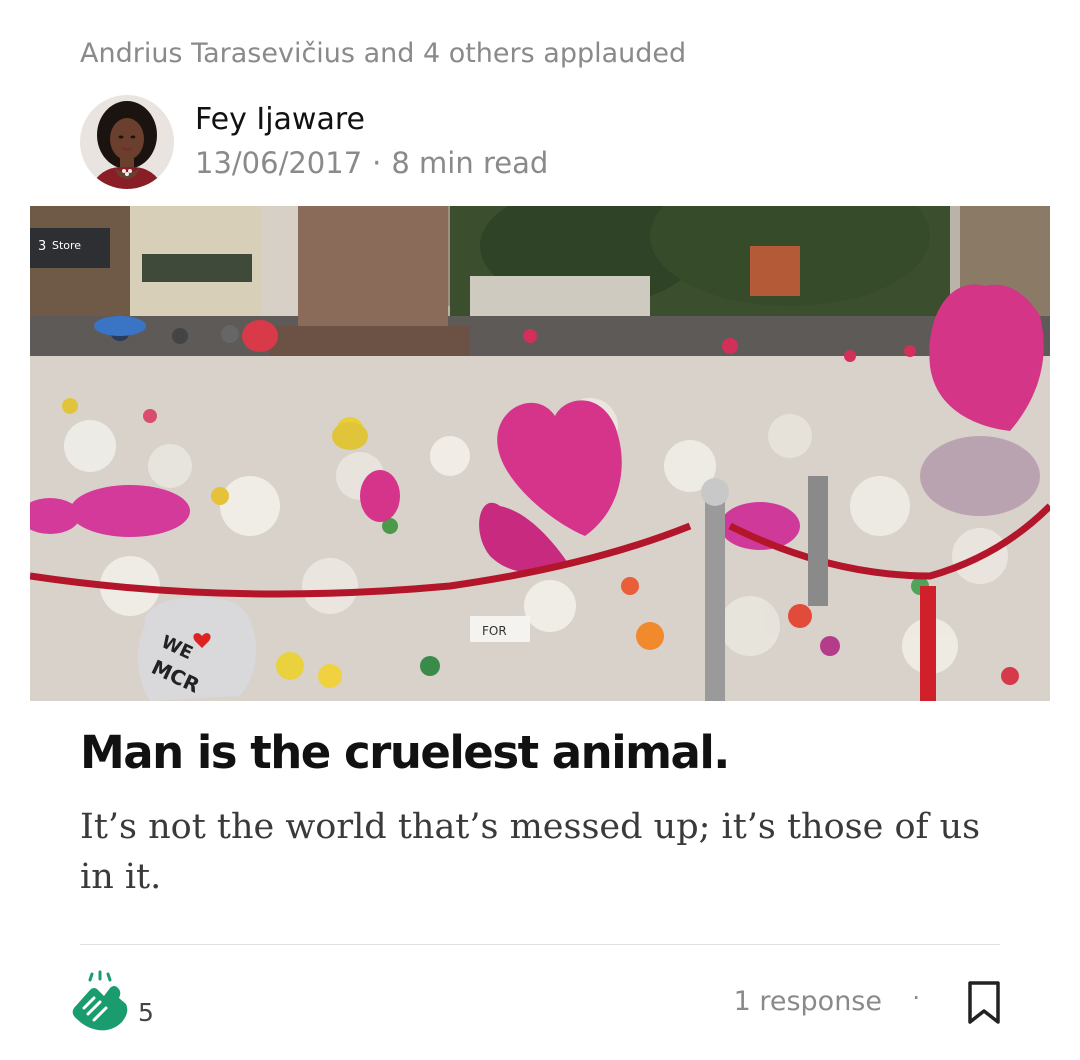 The width and height of the screenshot is (1080, 1060). What do you see at coordinates (808, 1001) in the screenshot?
I see `responses-link: 1 response` at bounding box center [808, 1001].